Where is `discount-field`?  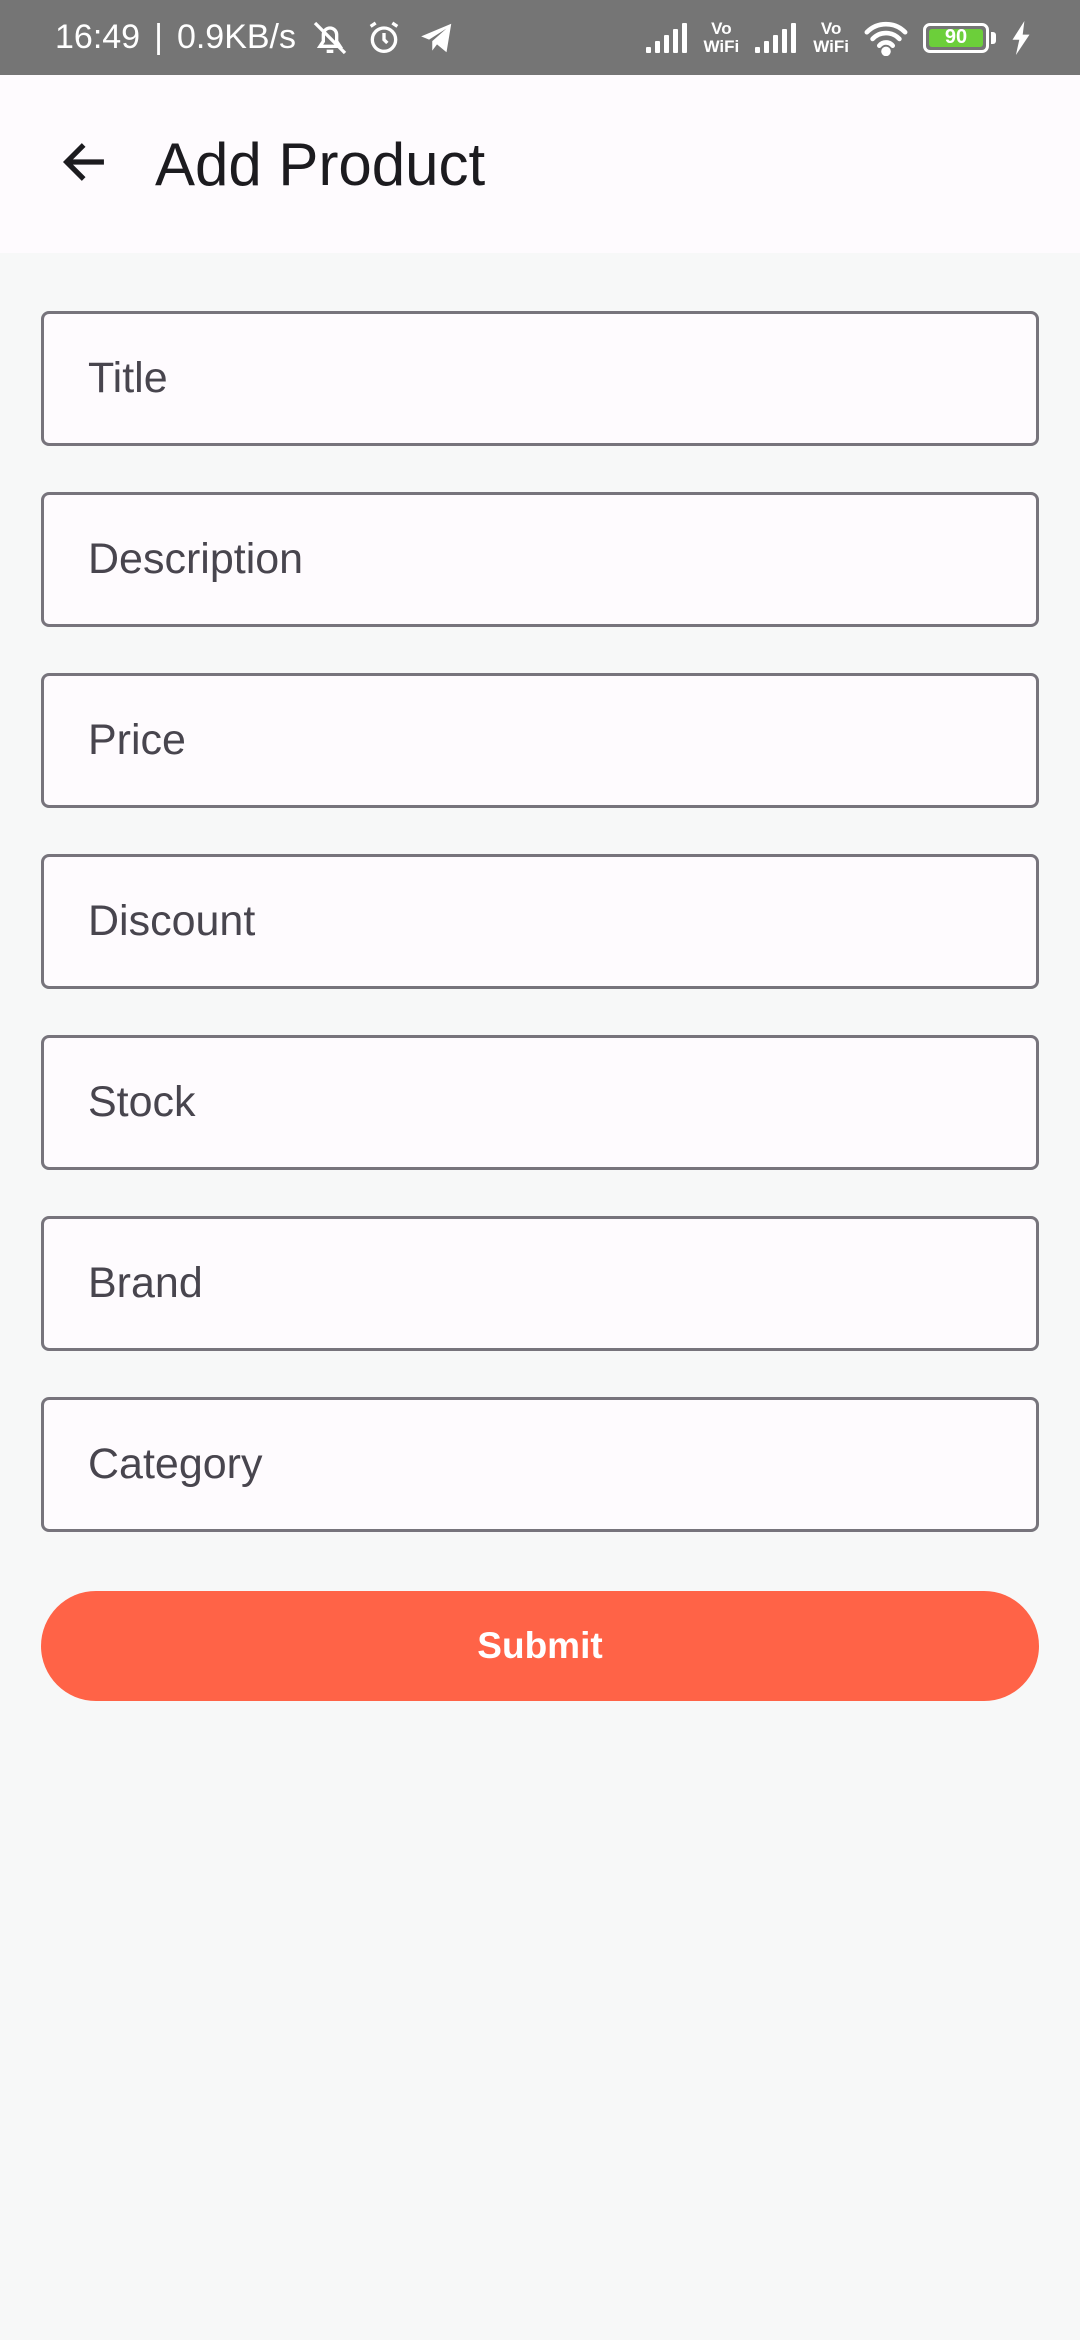 discount-field is located at coordinates (540, 921).